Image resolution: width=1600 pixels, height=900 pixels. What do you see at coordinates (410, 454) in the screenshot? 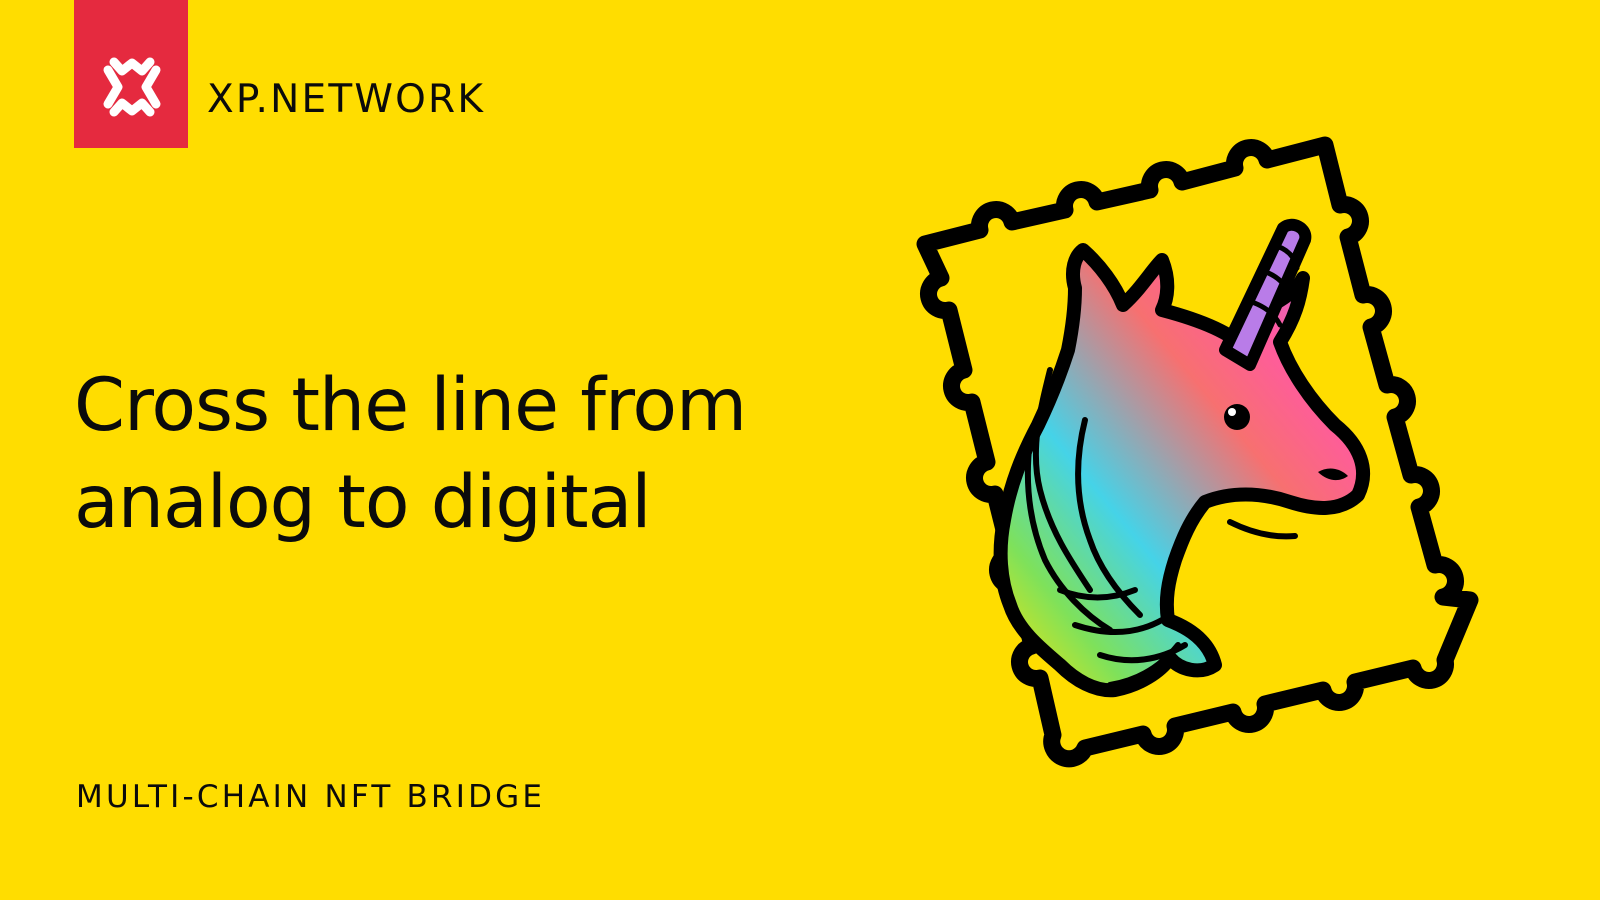
I see `headline: Cross the line from analog to digital` at bounding box center [410, 454].